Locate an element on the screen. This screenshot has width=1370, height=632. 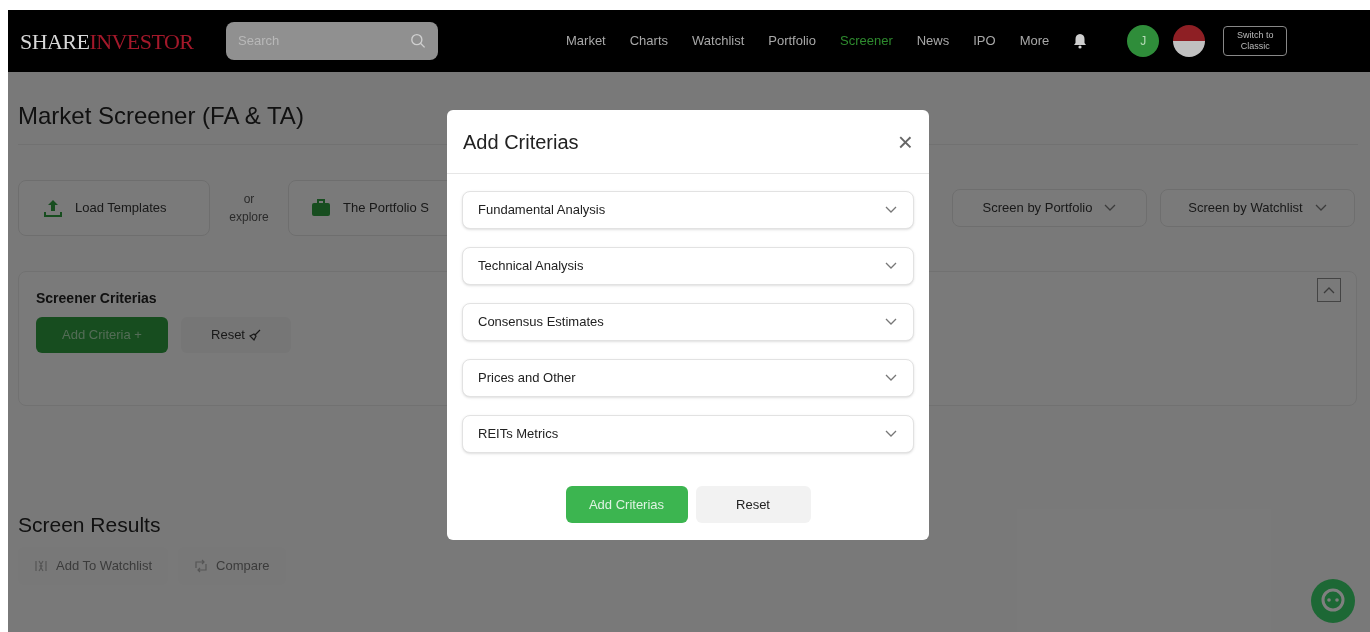
dropdown-button: Screen by Watchlist is located at coordinates (1257, 208).